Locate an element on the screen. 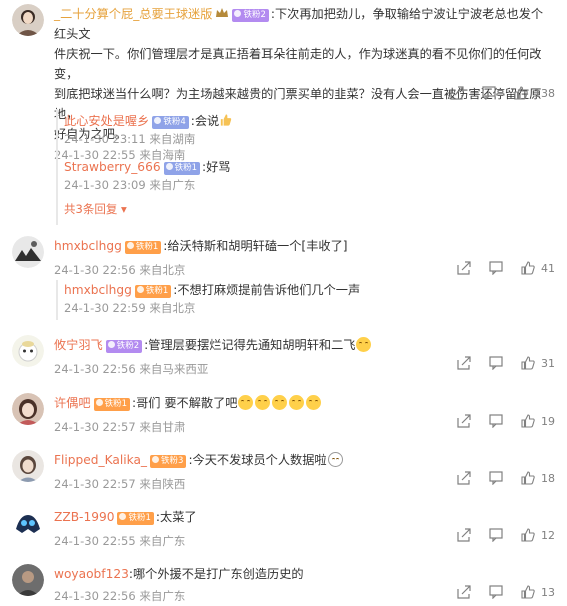 The height and width of the screenshot is (606, 567). like-button: 138 is located at coordinates (534, 93).